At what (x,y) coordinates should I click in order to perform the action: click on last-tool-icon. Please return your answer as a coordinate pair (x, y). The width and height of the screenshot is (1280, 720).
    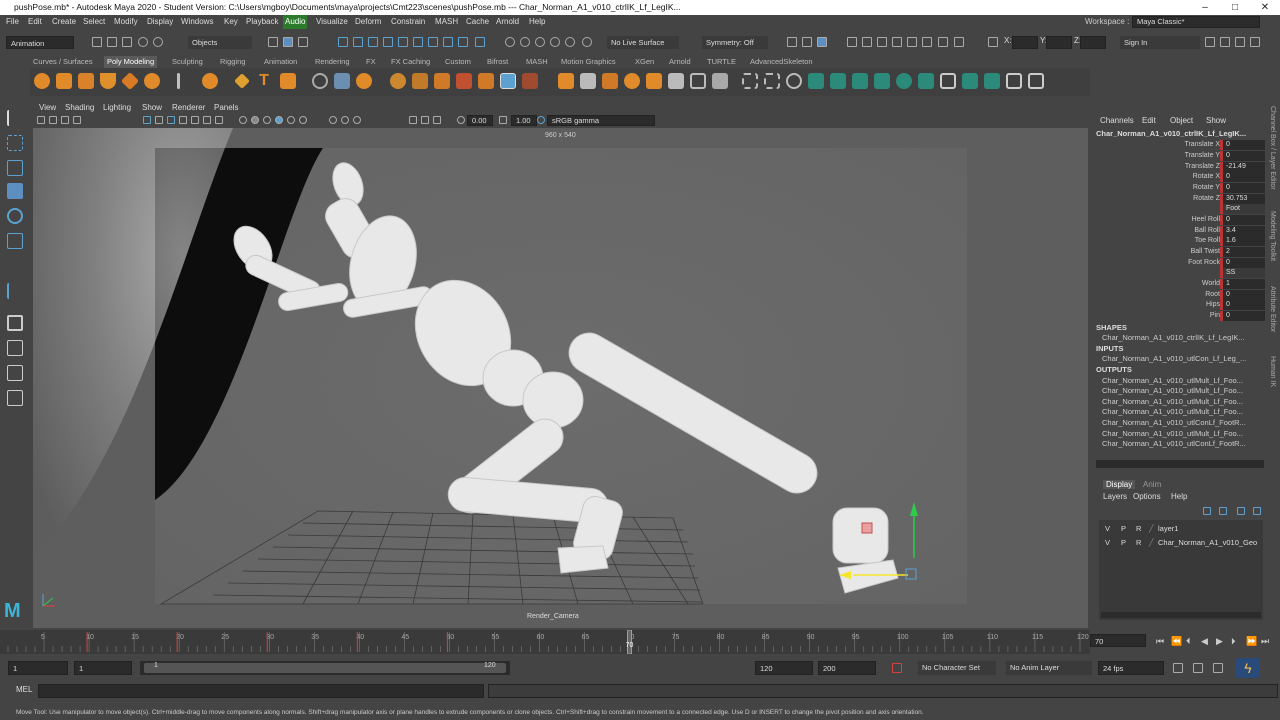
    Looking at the image, I should click on (15, 291).